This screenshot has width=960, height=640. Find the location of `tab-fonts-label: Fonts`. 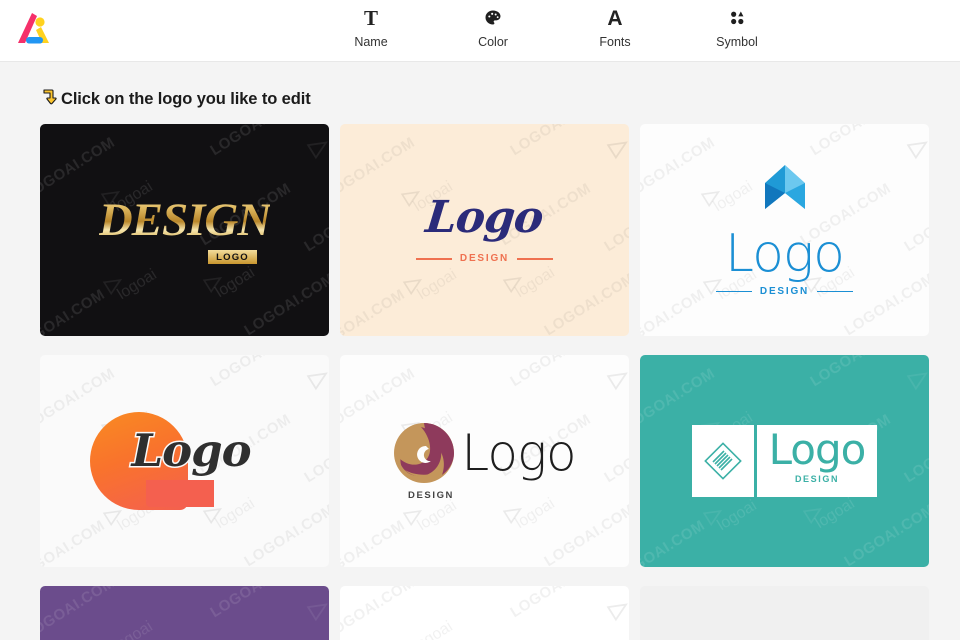

tab-fonts-label: Fonts is located at coordinates (615, 42).